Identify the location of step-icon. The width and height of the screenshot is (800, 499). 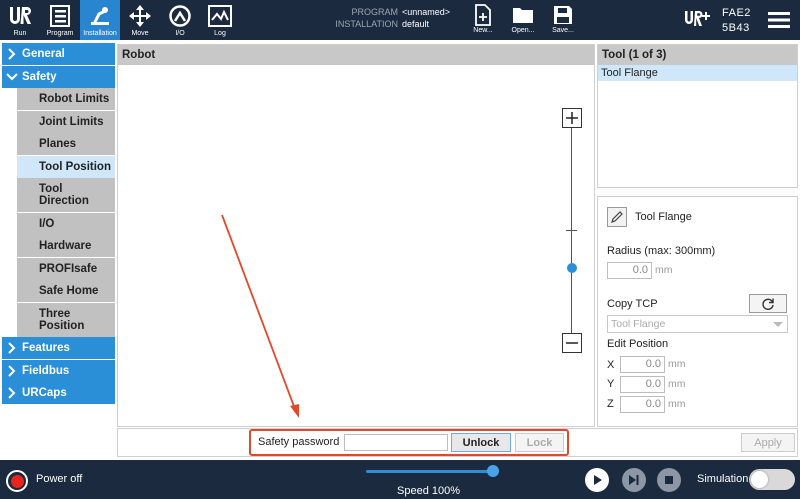
(634, 480).